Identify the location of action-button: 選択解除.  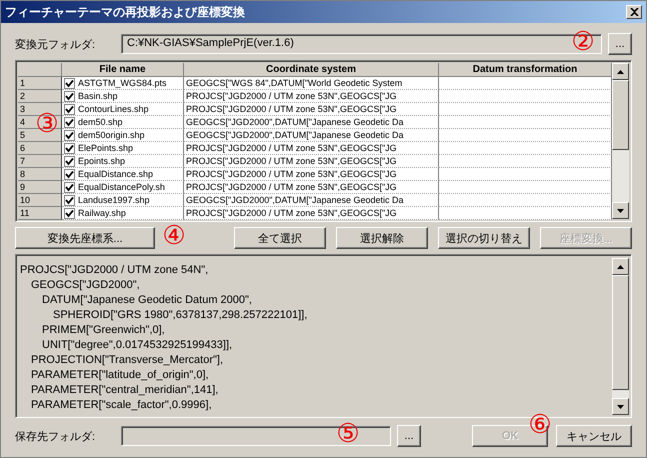
(382, 238).